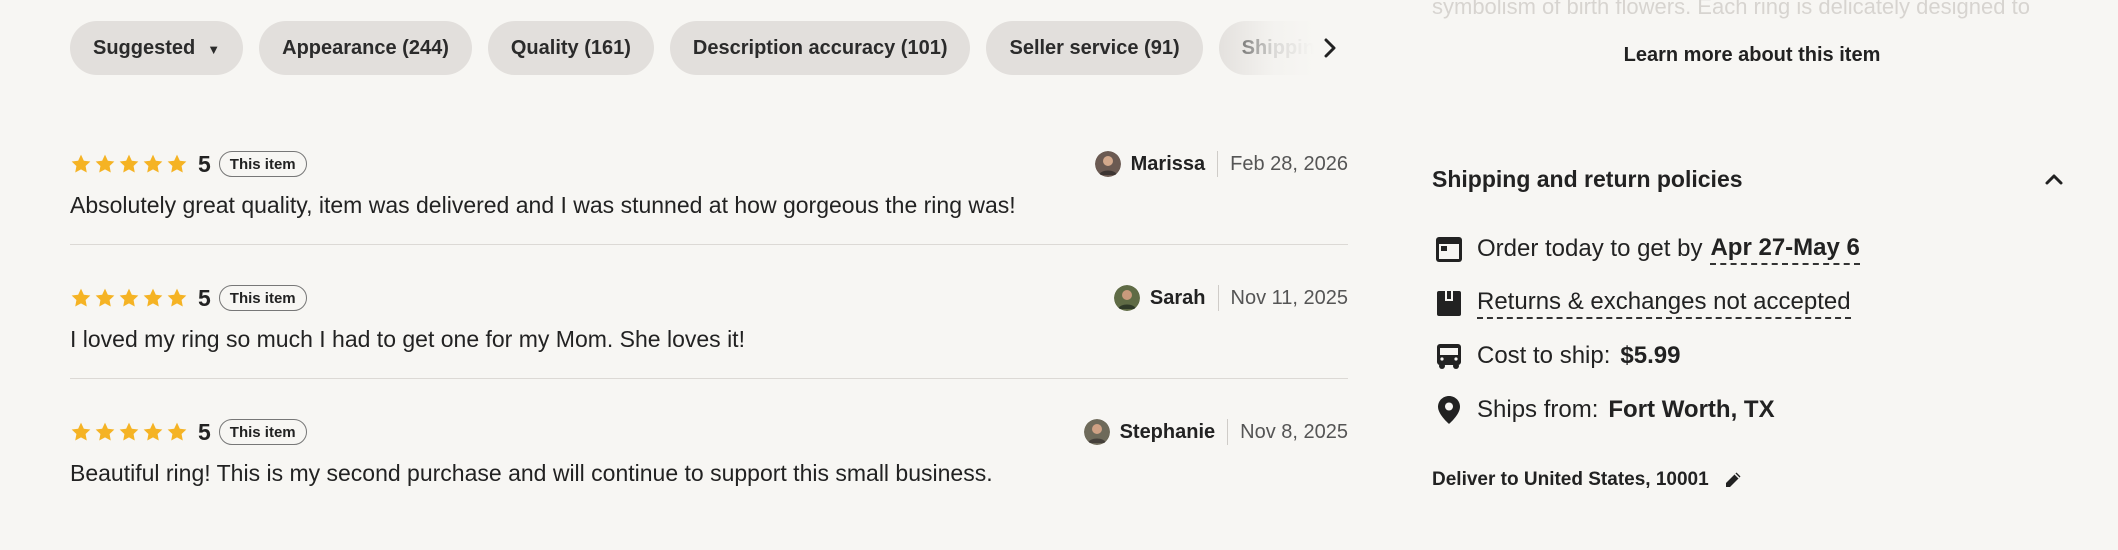 The height and width of the screenshot is (550, 2118). Describe the element at coordinates (1178, 298) in the screenshot. I see `reviewer-name: Sarah` at that location.